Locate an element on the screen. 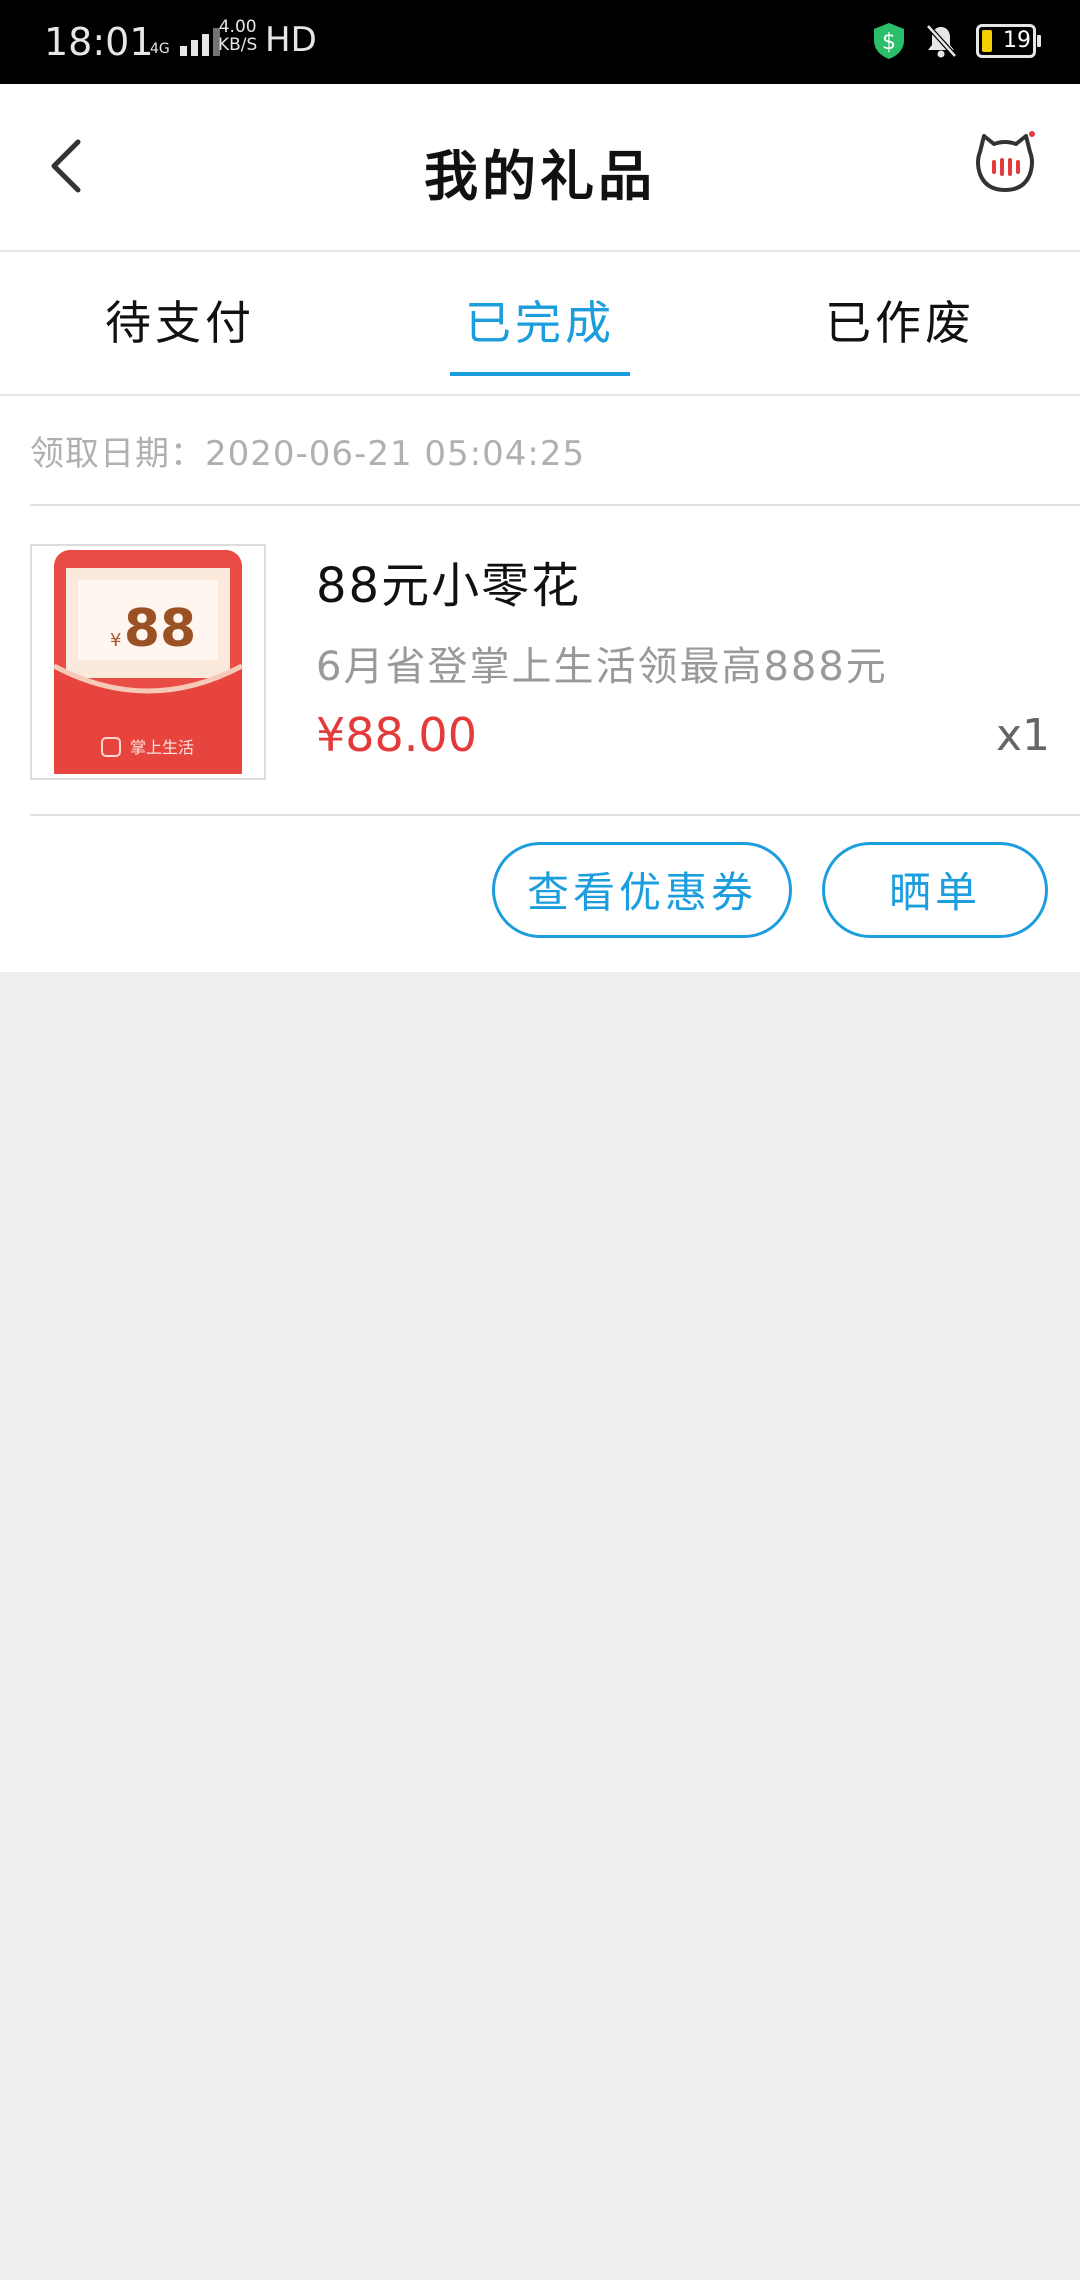 The image size is (1080, 2280). signal-indicator: 4G is located at coordinates (185, 42).